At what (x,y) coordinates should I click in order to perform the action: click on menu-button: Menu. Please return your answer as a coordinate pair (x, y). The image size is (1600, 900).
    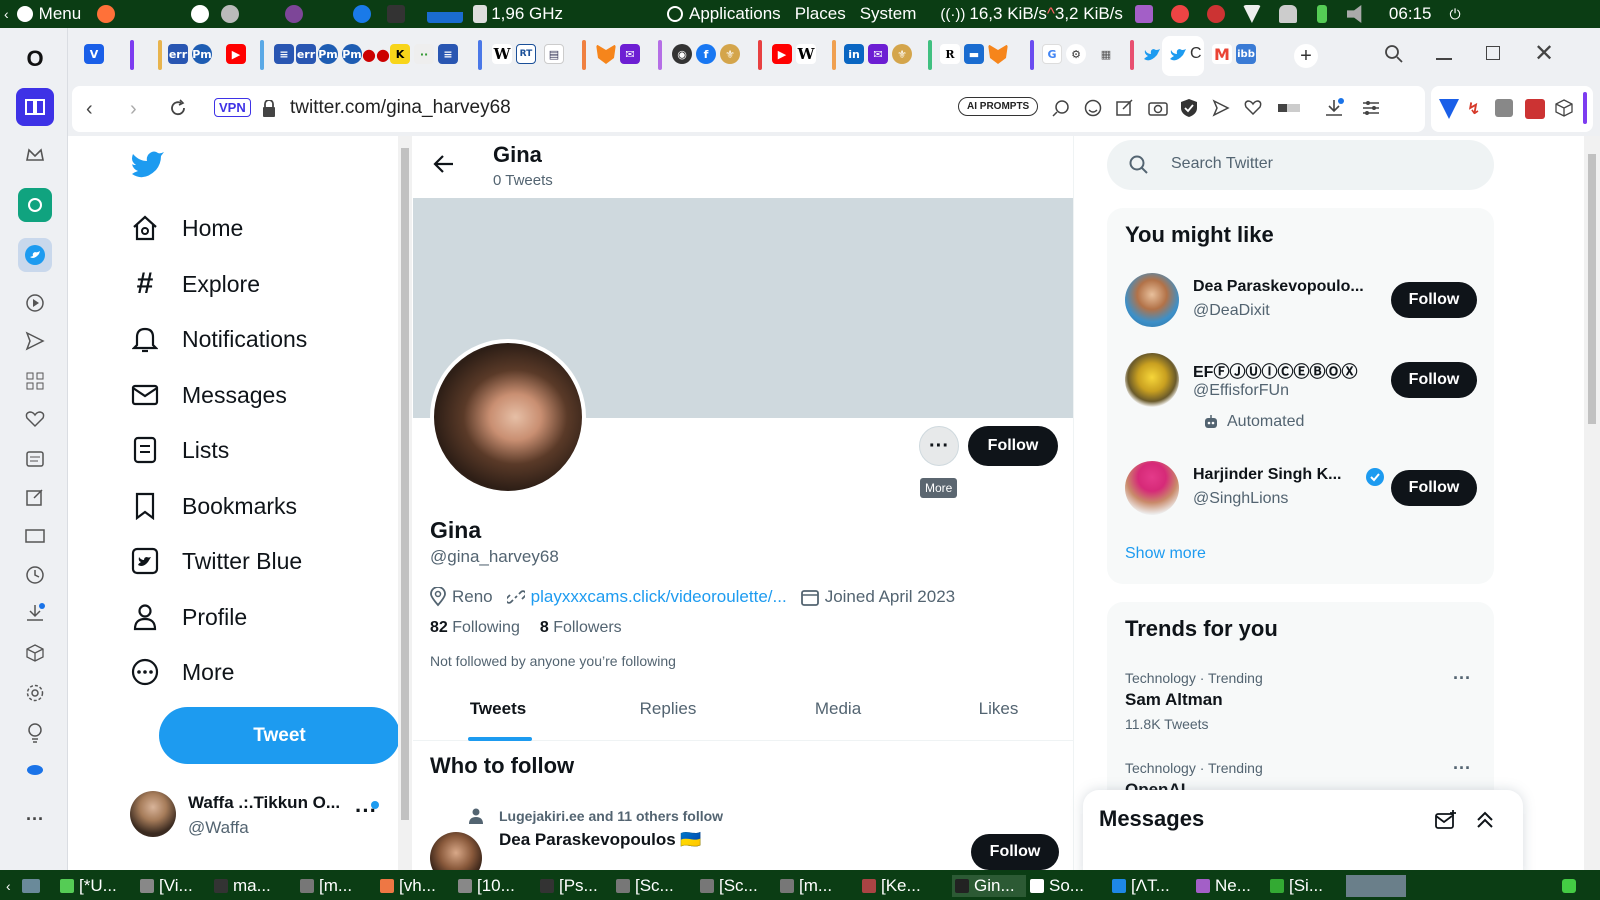
    Looking at the image, I should click on (60, 14).